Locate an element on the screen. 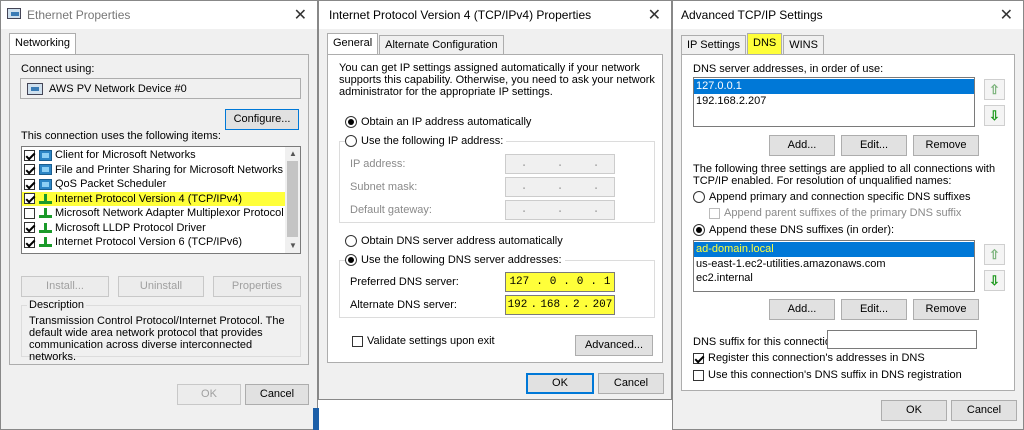 The image size is (1024, 430). suffix-remove-button: Remove is located at coordinates (946, 309).